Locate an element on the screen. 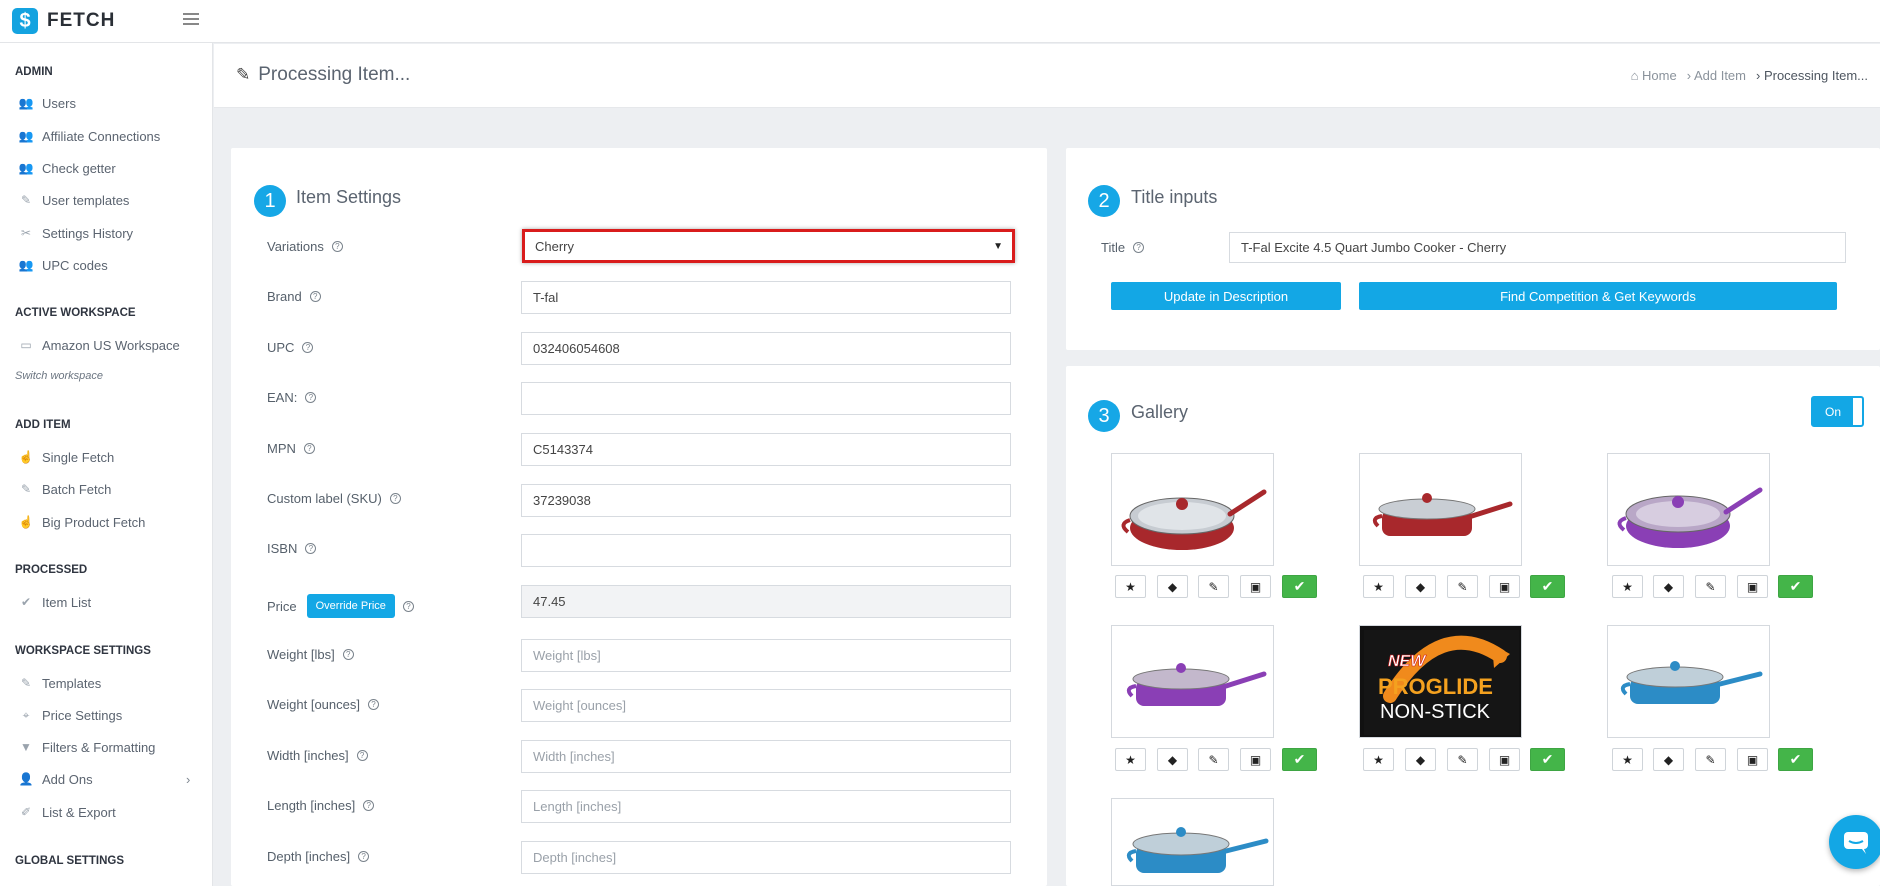  upc-field: 032406054608 is located at coordinates (766, 348).